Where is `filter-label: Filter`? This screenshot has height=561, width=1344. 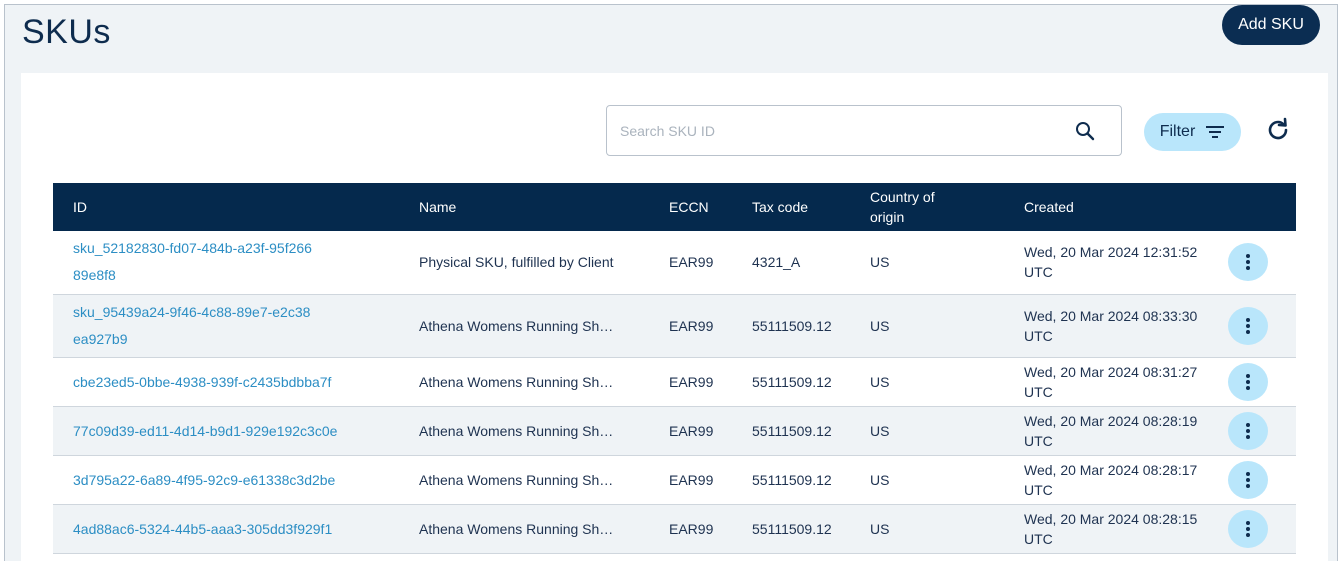 filter-label: Filter is located at coordinates (1177, 131).